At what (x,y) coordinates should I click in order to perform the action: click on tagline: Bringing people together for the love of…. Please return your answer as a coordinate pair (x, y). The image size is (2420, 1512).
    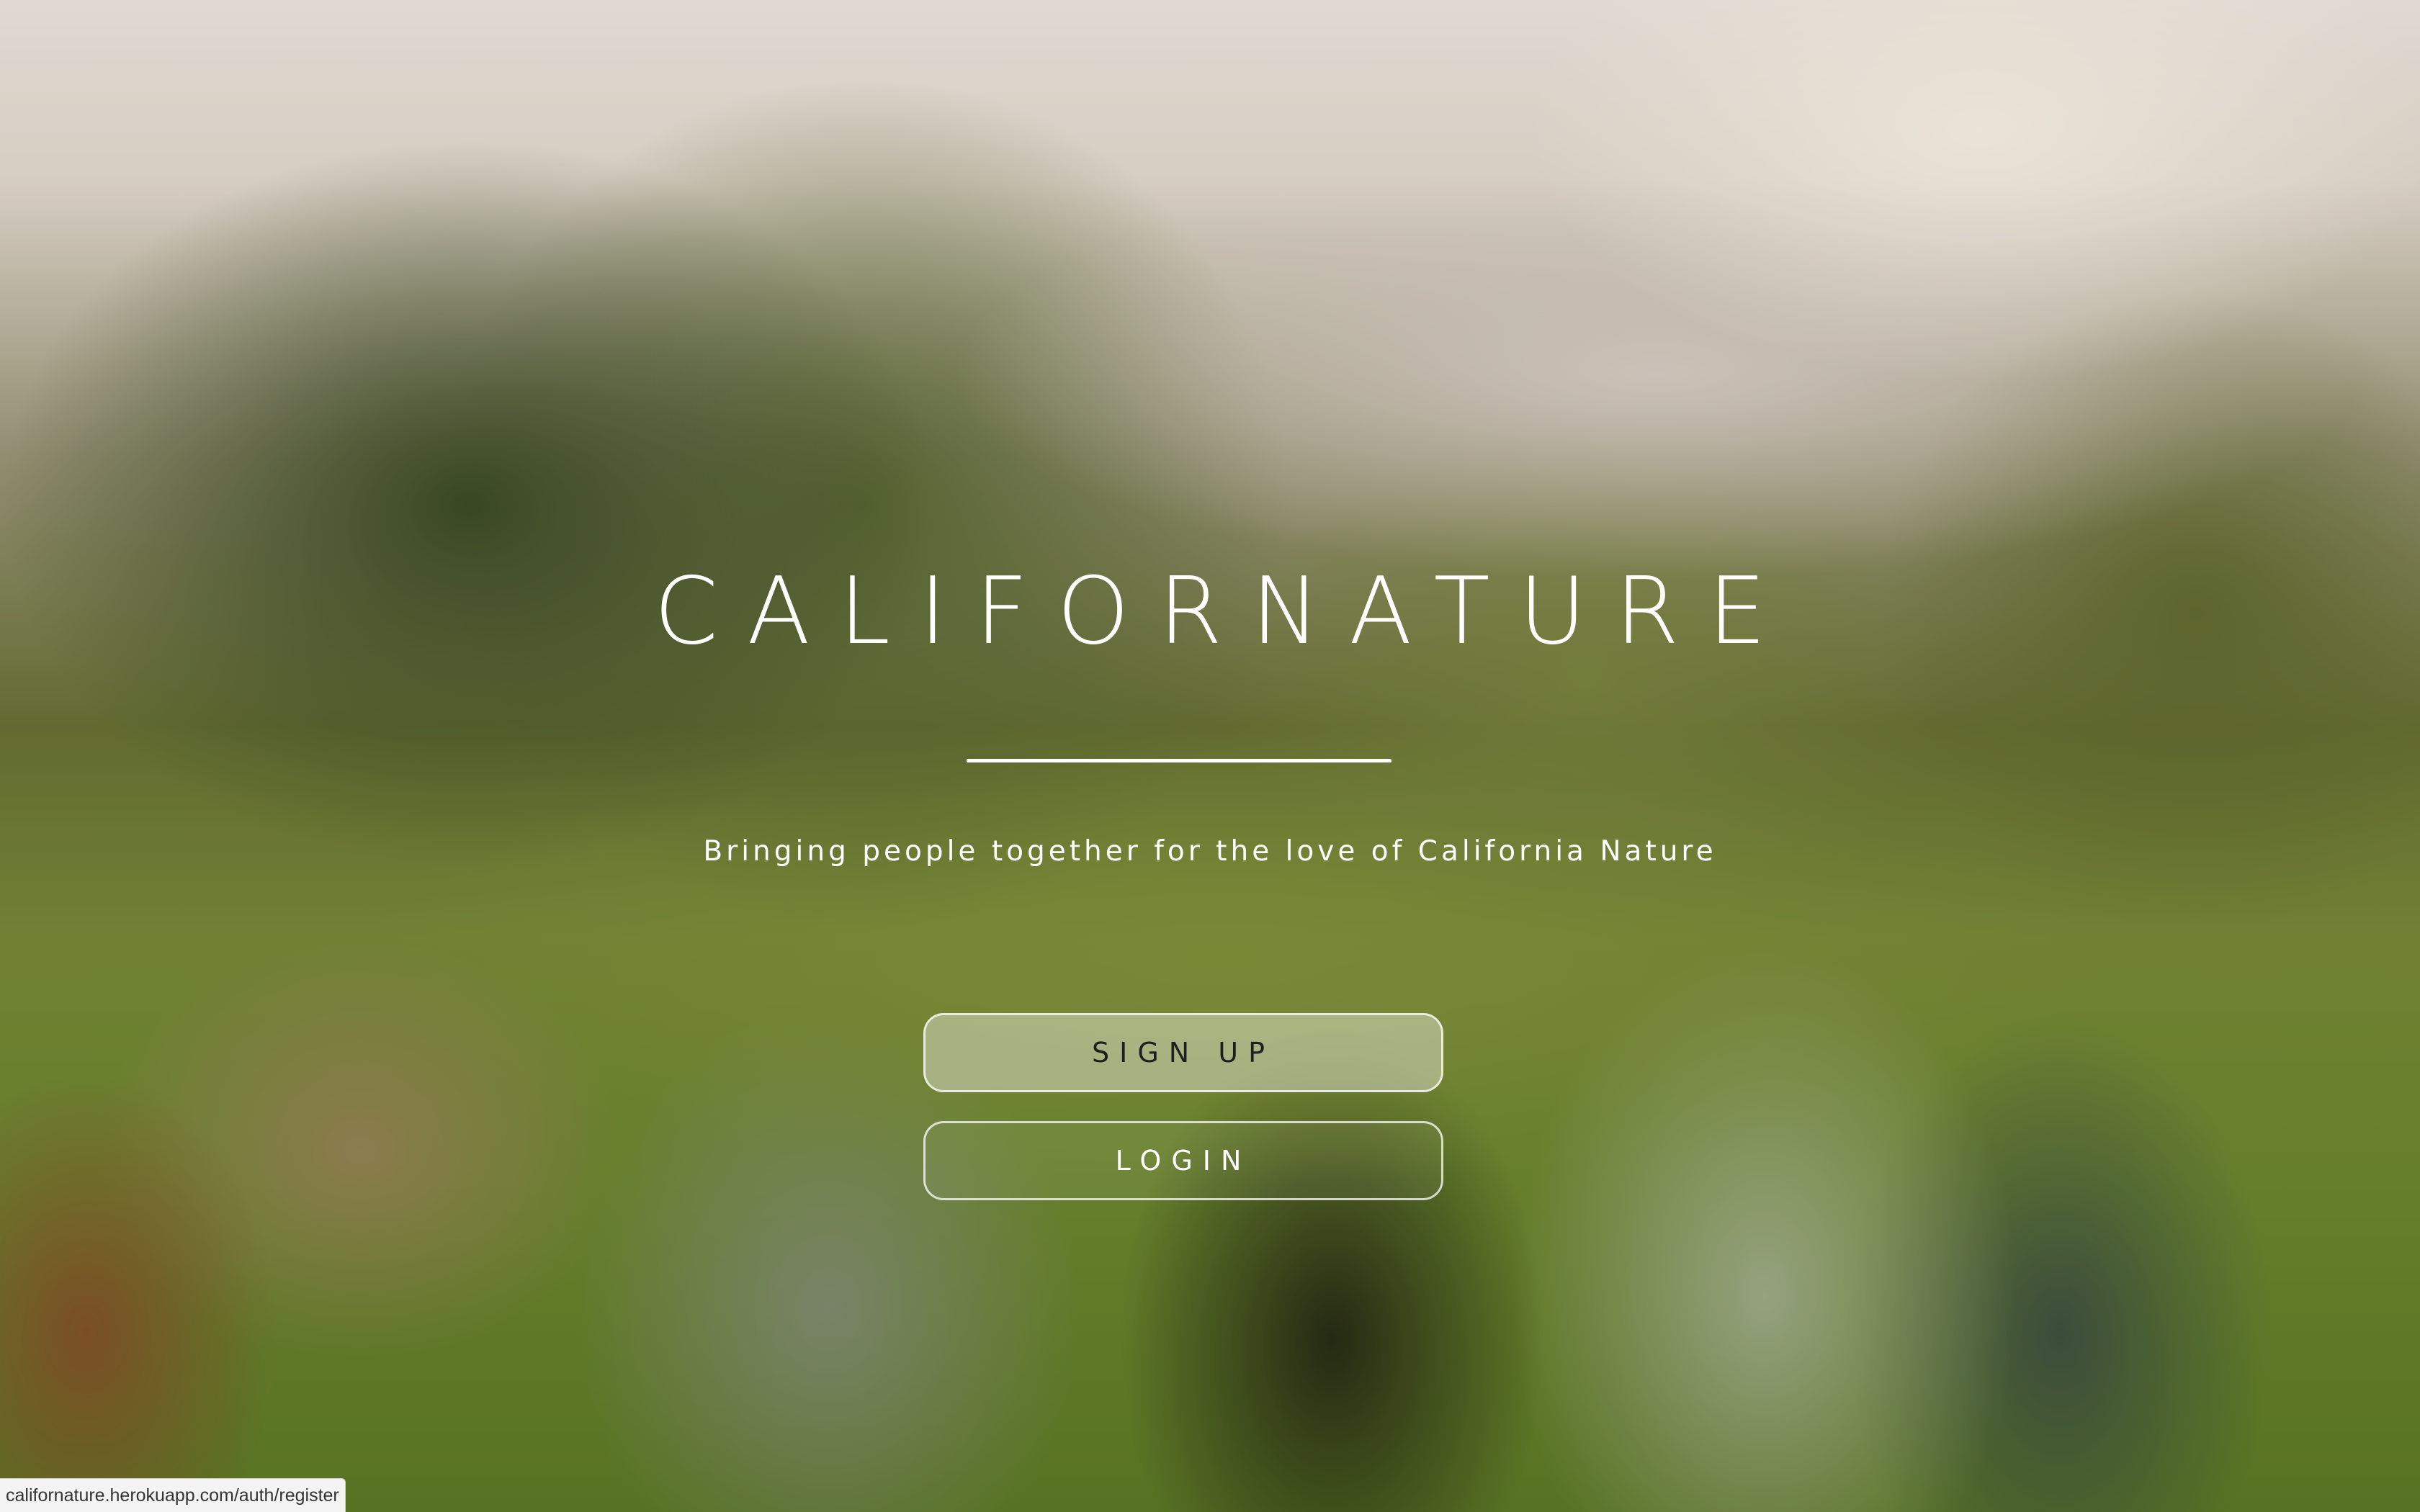
    Looking at the image, I should click on (1210, 851).